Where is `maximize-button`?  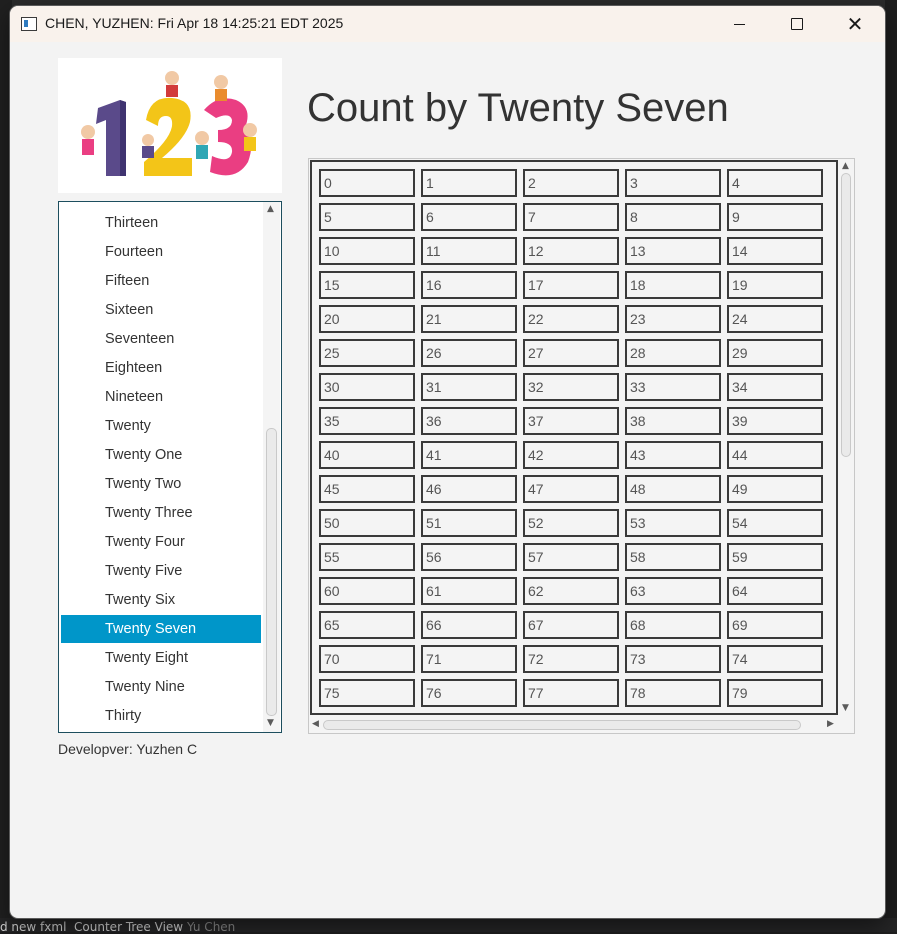
maximize-button is located at coordinates (797, 24).